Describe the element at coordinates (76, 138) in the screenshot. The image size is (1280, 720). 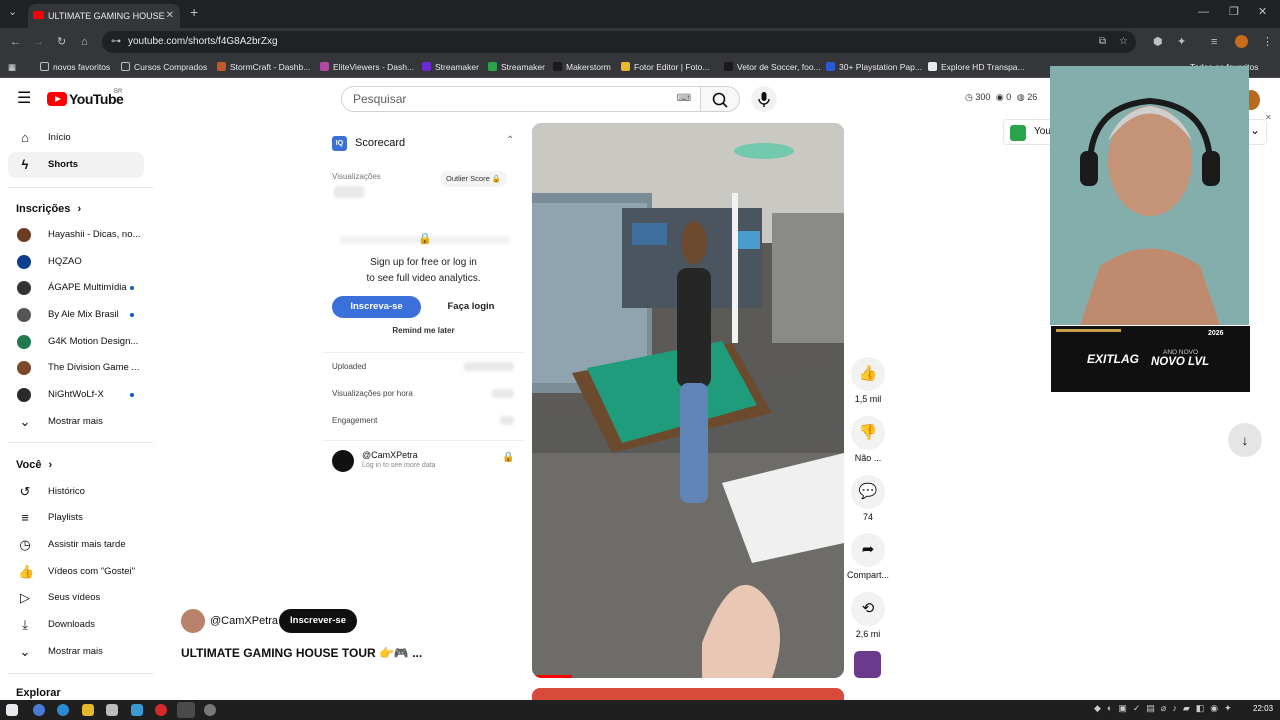
I see `sidebar-item-home: ⌂ Início` at that location.